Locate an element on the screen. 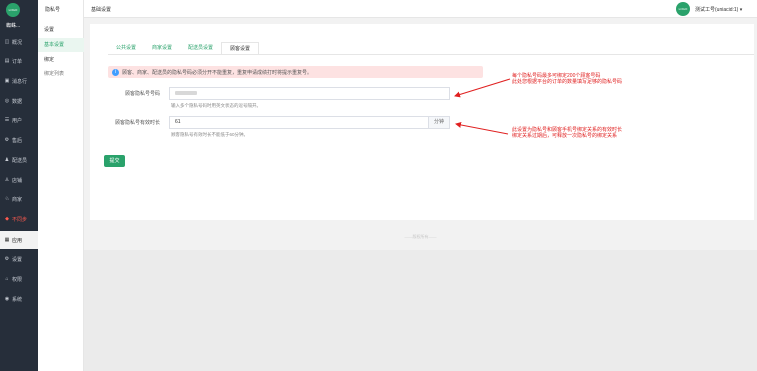 The height and width of the screenshot is (371, 757). sidebar-item-label: 售后 is located at coordinates (17, 140).